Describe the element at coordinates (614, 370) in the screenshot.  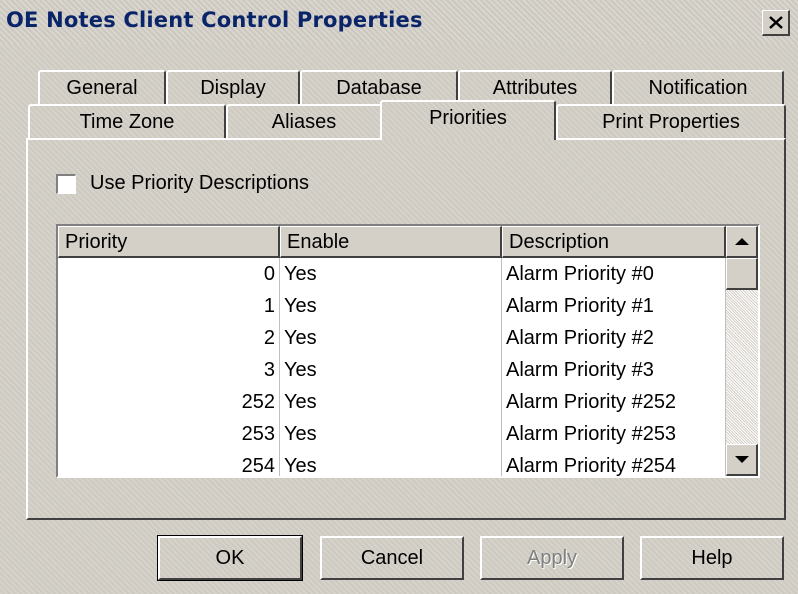
I see `description-cell: Alarm Priority #3` at that location.